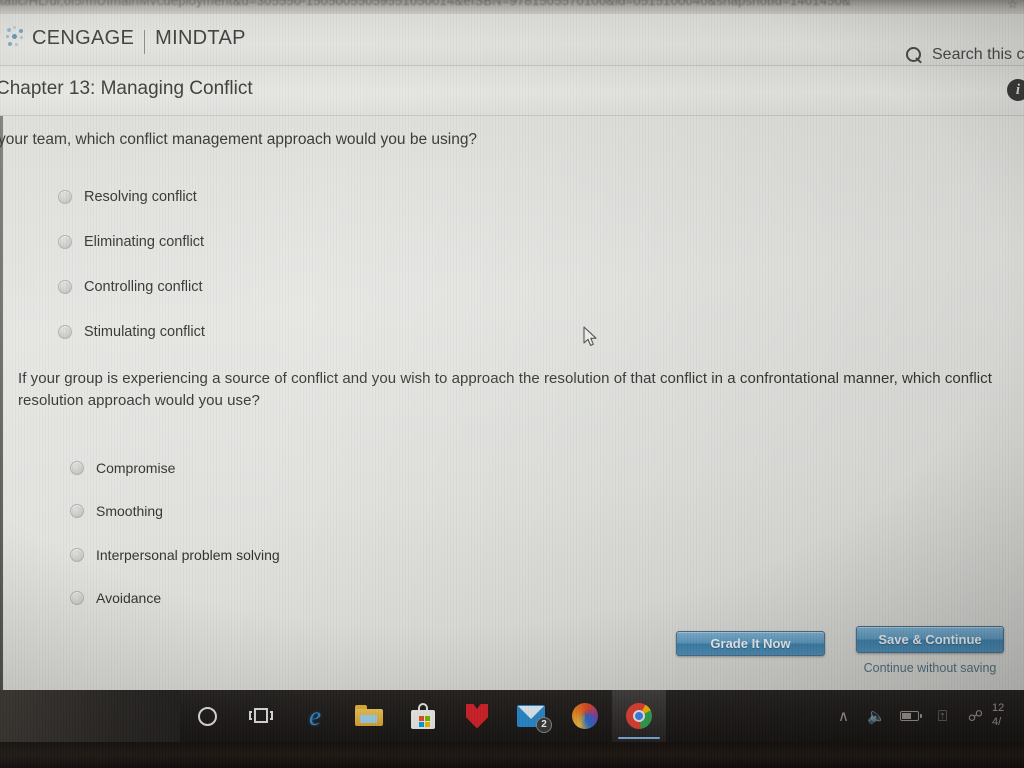 This screenshot has width=1024, height=768. Describe the element at coordinates (930, 668) in the screenshot. I see `continue-without-saving-link: Continue without saving` at that location.